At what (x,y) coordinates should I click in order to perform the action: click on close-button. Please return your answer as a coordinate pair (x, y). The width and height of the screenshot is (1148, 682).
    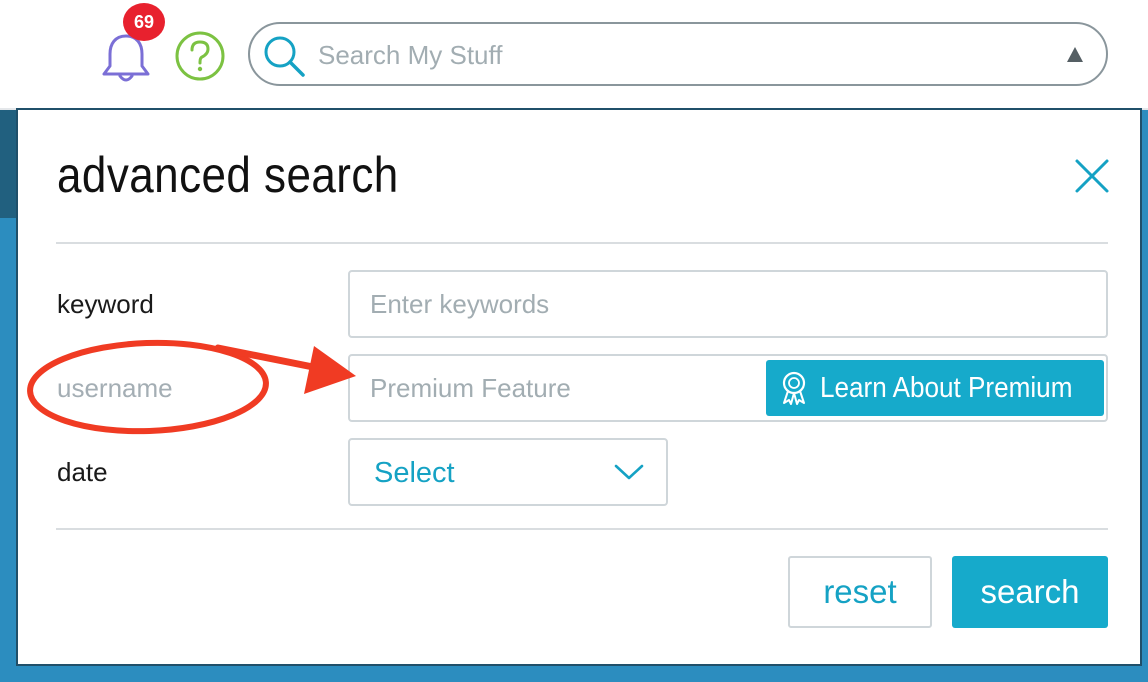
    Looking at the image, I should click on (1092, 176).